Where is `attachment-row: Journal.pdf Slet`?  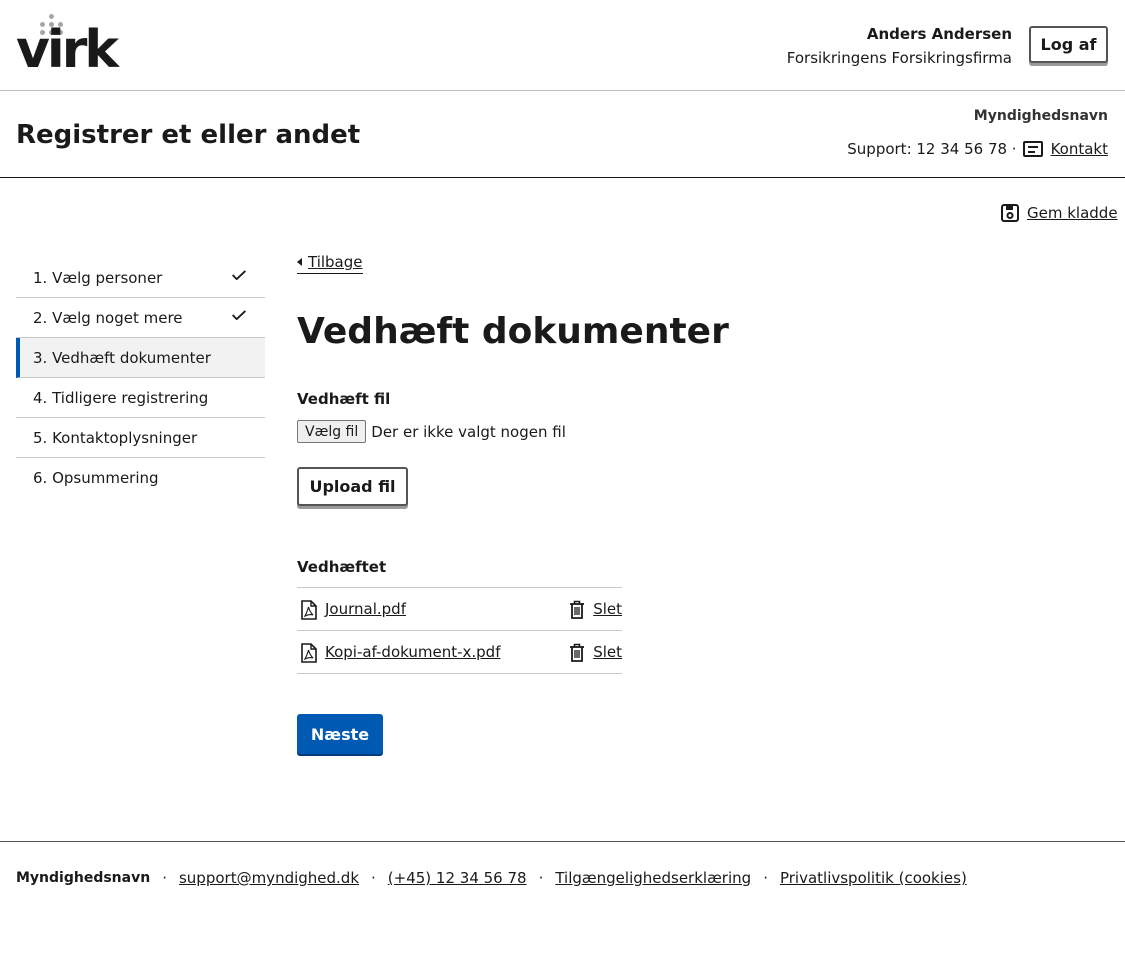 attachment-row: Journal.pdf Slet is located at coordinates (459, 609).